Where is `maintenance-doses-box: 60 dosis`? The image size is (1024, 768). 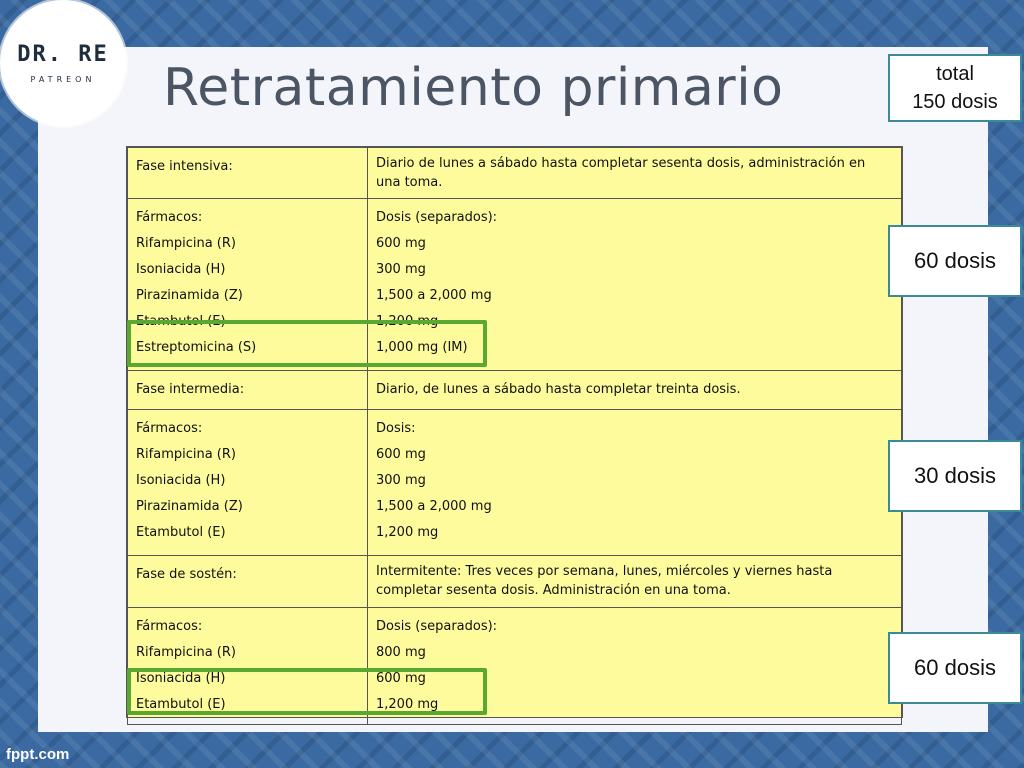 maintenance-doses-box: 60 dosis is located at coordinates (955, 668).